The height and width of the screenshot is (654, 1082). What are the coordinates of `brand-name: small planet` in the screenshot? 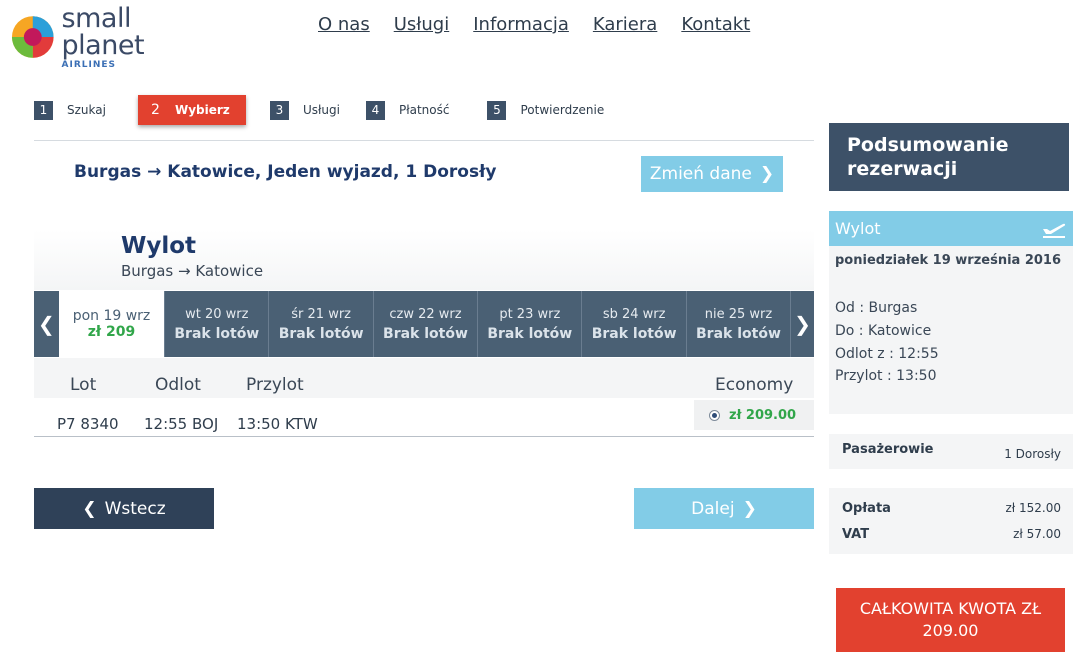 It's located at (103, 31).